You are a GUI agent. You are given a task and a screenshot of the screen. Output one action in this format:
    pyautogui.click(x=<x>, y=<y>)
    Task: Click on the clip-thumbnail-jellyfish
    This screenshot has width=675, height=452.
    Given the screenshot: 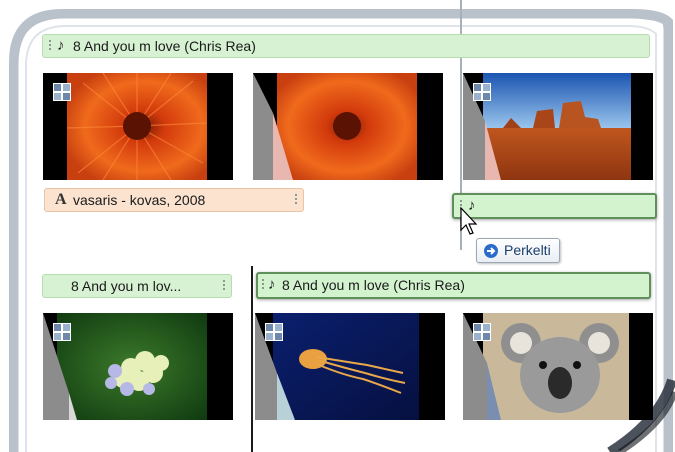 What is the action you would take?
    pyautogui.click(x=350, y=366)
    